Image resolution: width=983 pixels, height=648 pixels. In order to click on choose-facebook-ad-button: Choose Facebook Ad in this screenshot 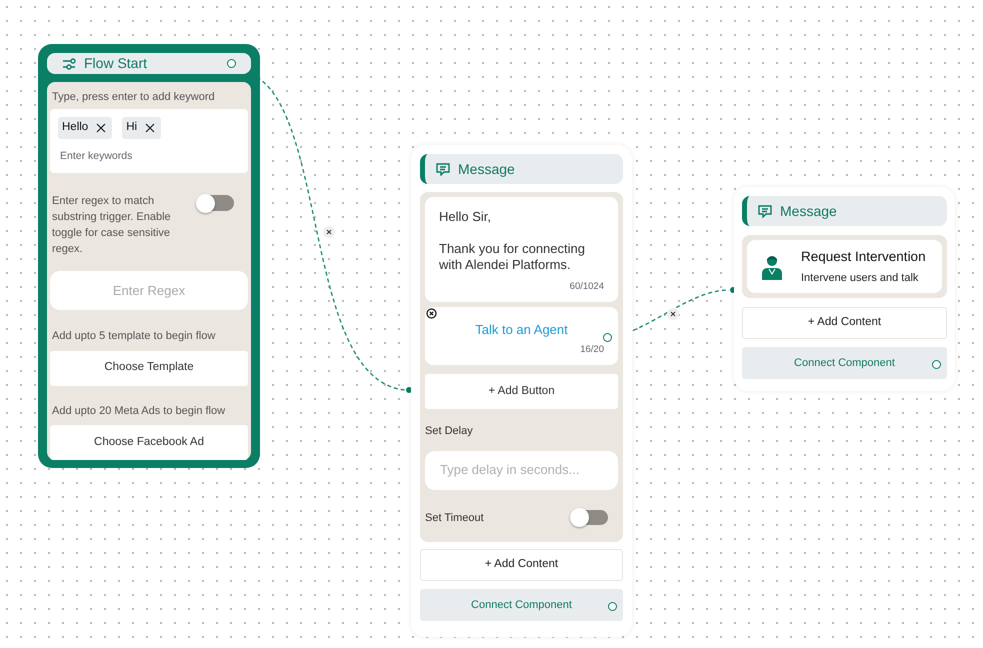, I will do `click(149, 442)`.